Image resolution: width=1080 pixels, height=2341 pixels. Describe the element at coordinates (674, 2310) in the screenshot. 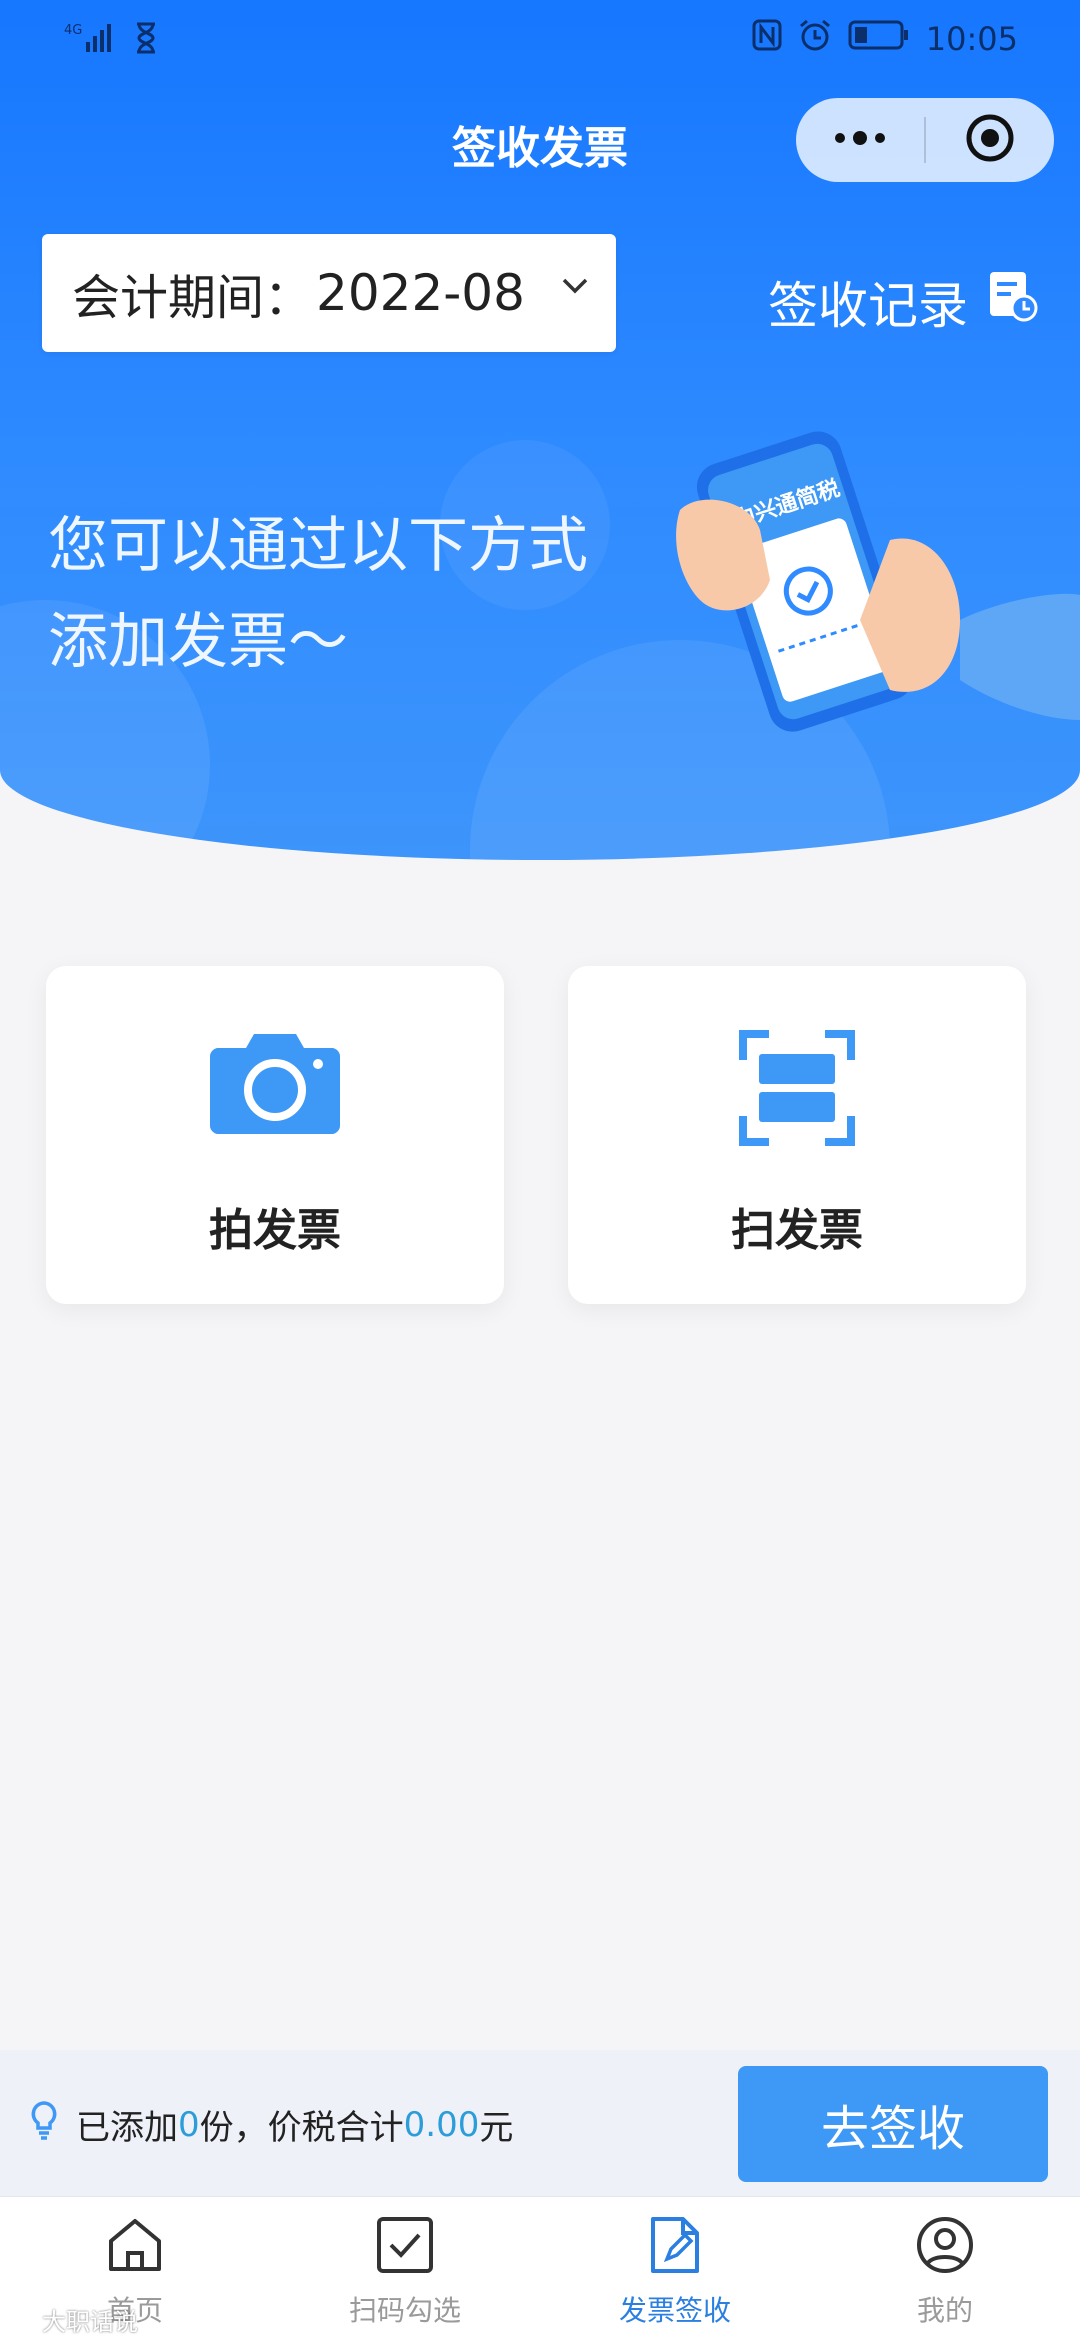

I see `tab-invoice-sign-label: 发票签收` at that location.